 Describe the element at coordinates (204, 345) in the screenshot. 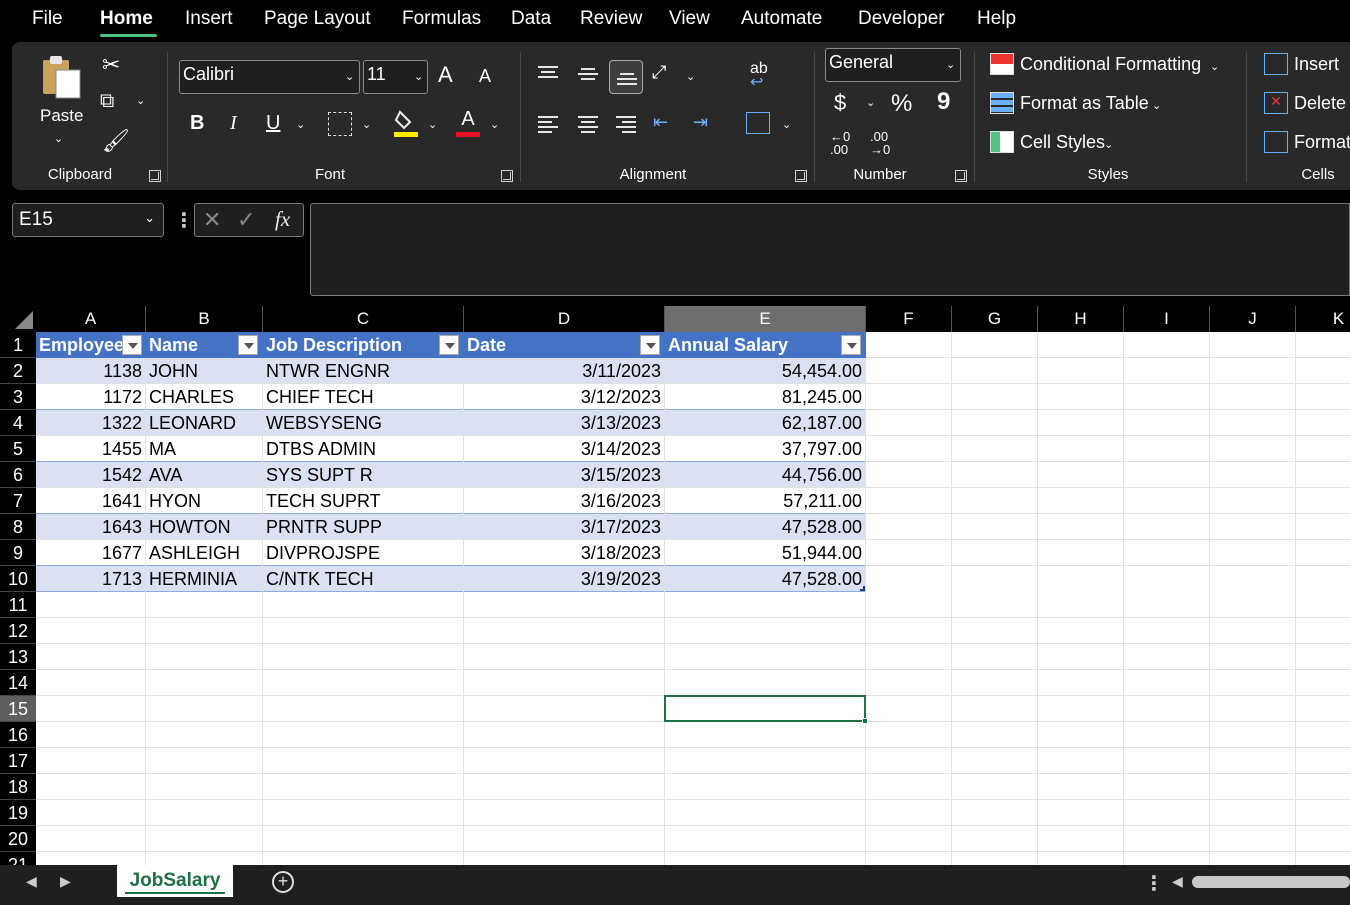

I see `table-header-name: Name` at that location.